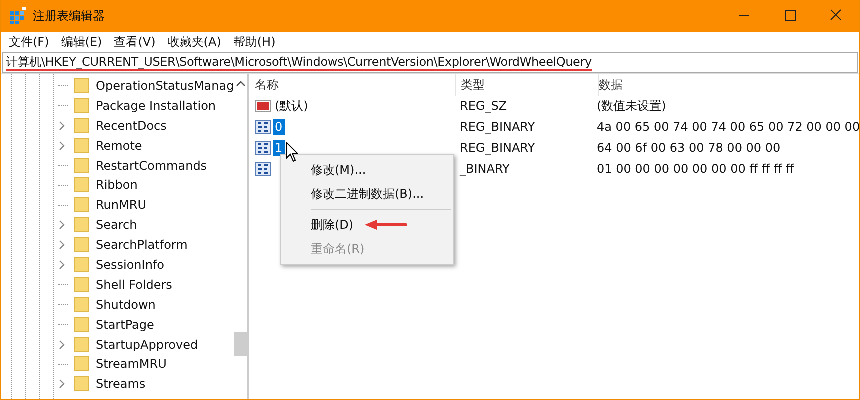 The height and width of the screenshot is (400, 860). Describe the element at coordinates (728, 127) in the screenshot. I see `value-data: 4a 00 65 00 74 00 74 00 65 00 72 00 00 00` at that location.